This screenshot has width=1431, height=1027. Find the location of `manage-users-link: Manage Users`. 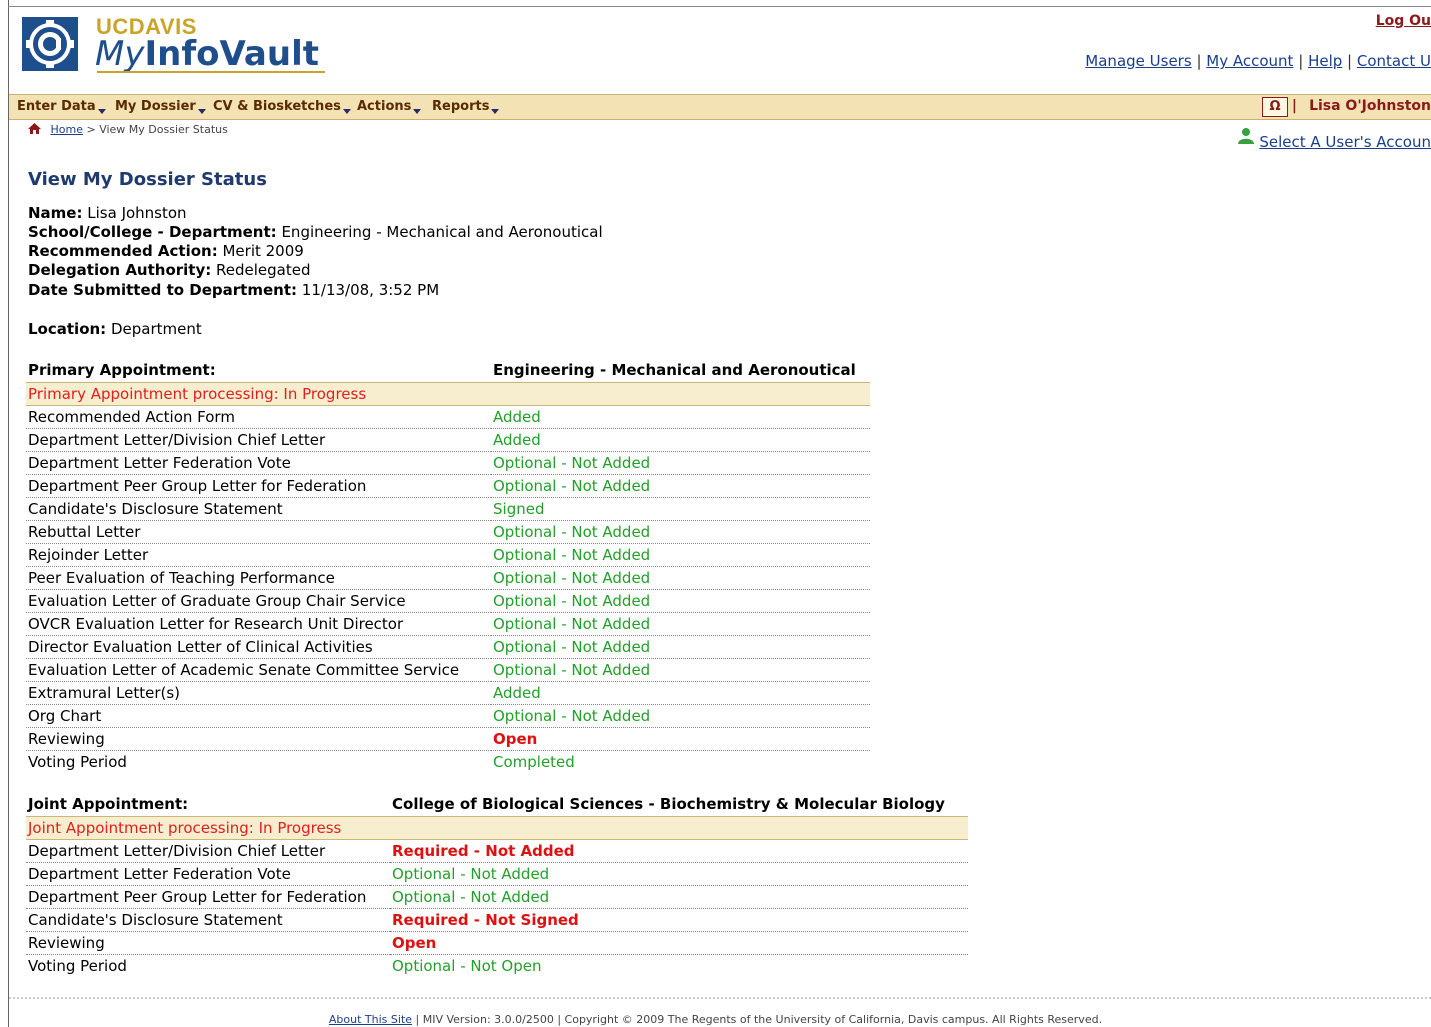

manage-users-link: Manage Users is located at coordinates (1138, 61).